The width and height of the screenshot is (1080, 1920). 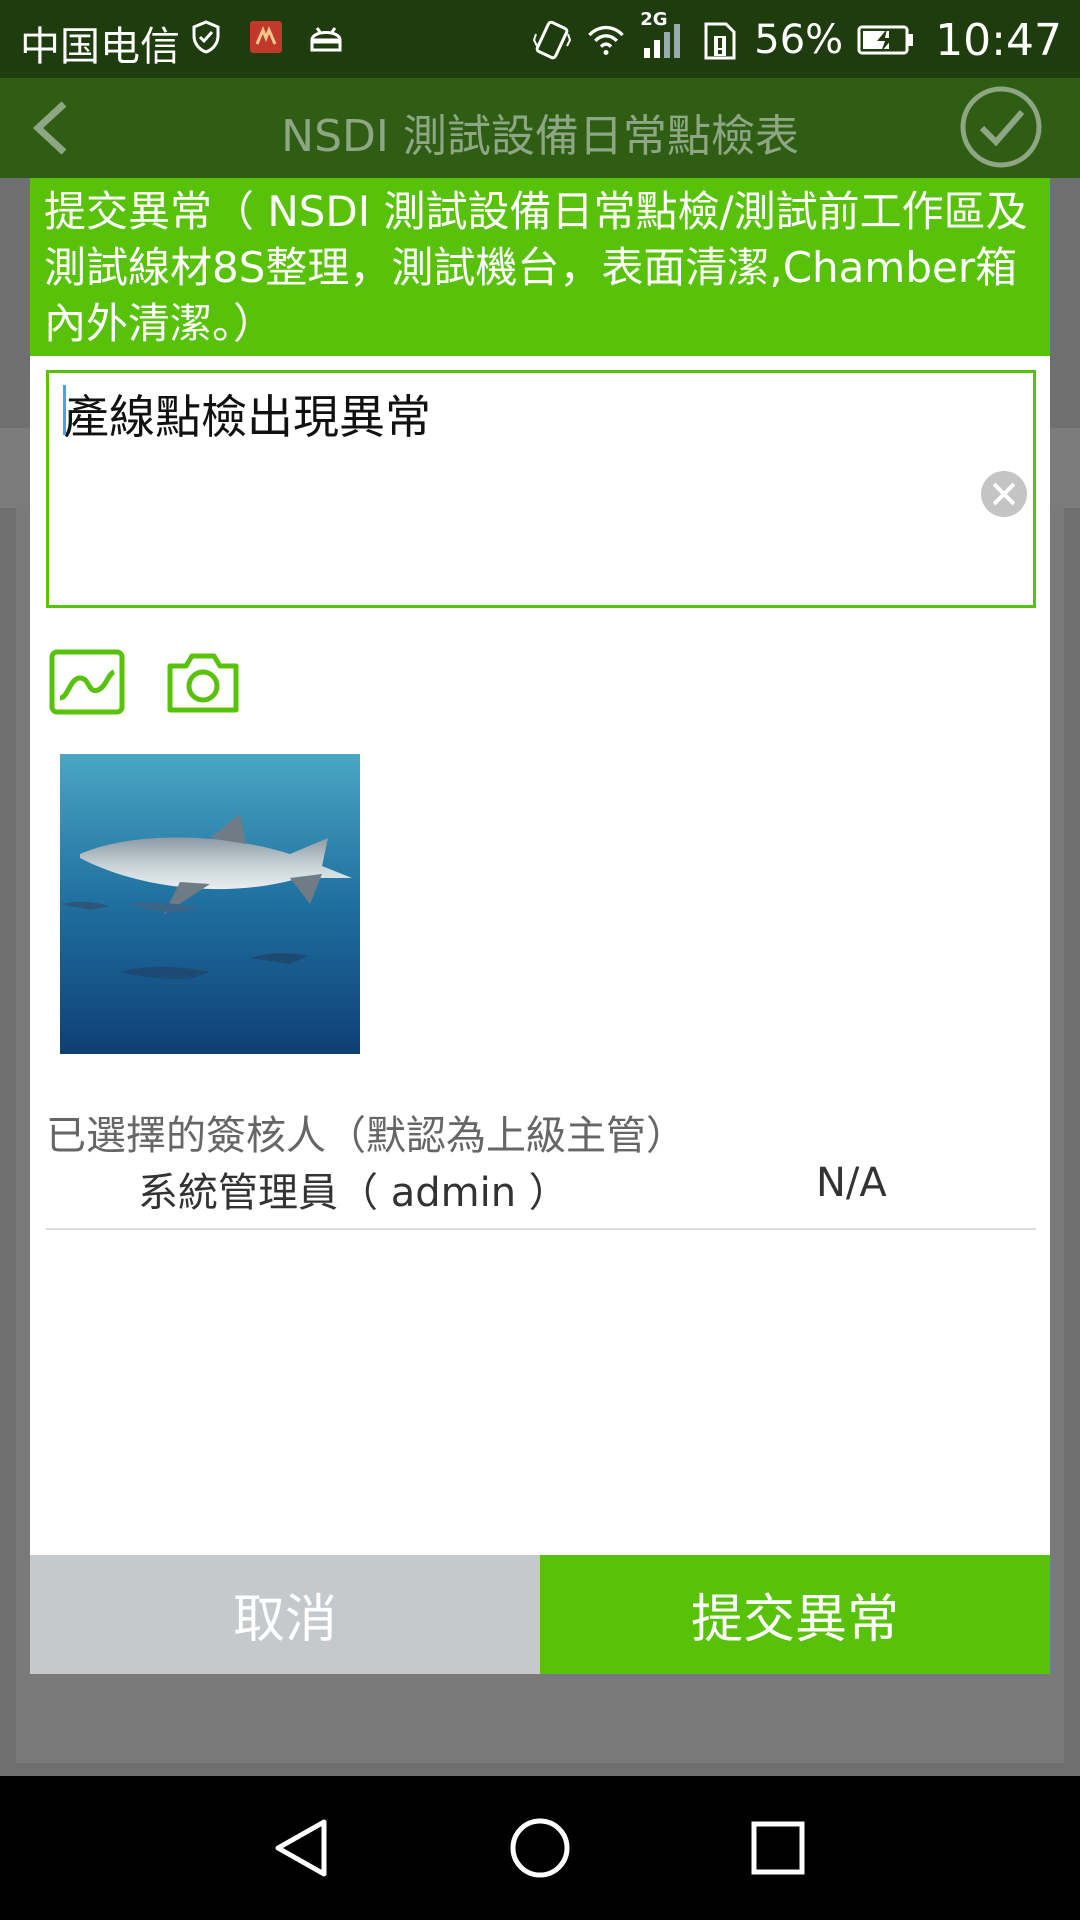 What do you see at coordinates (606, 40) in the screenshot?
I see `wifi-icon` at bounding box center [606, 40].